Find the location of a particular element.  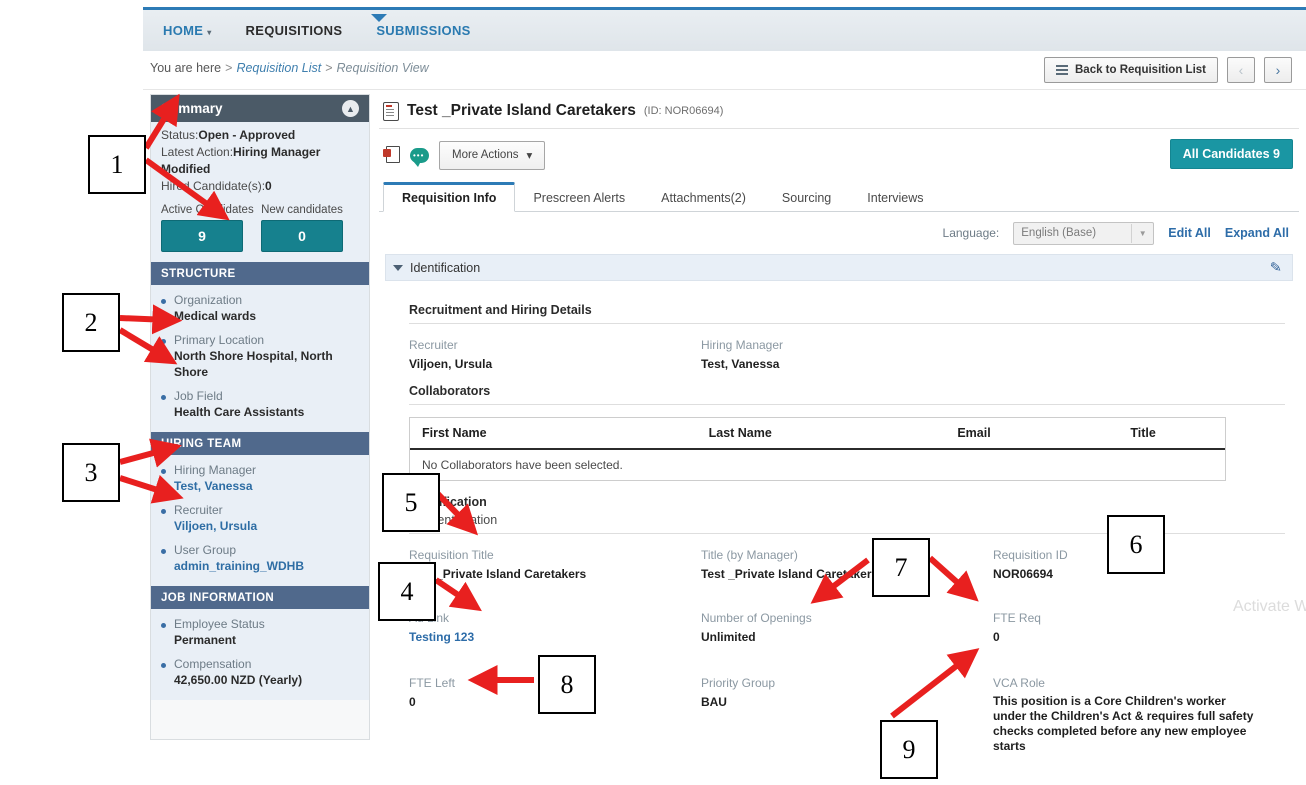

summary-latest-action-line: Latest Action:Hiring Manager Modified is located at coordinates (260, 161).